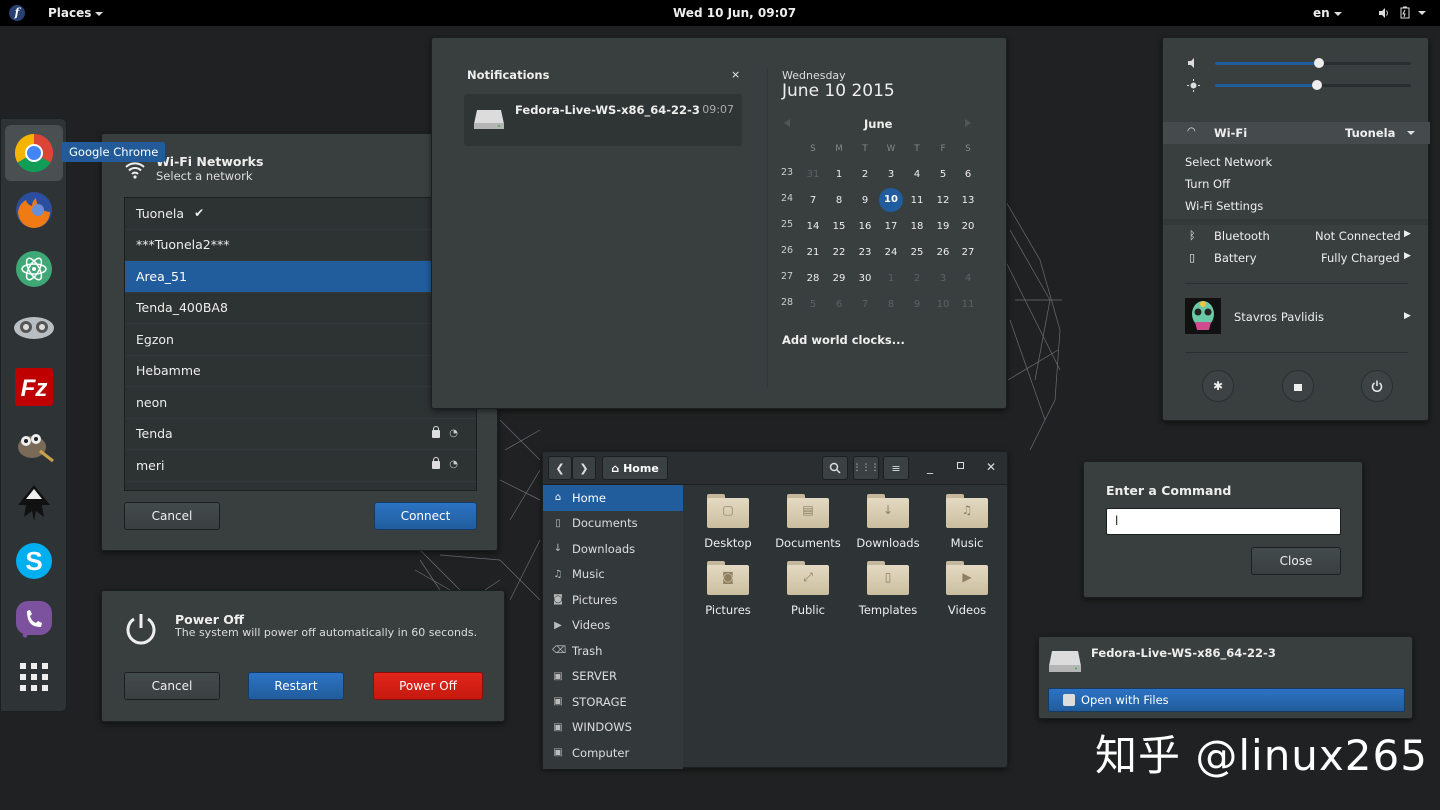 The image size is (1440, 810). What do you see at coordinates (888, 522) in the screenshot?
I see `folder-downloads: ↓ Downloads` at bounding box center [888, 522].